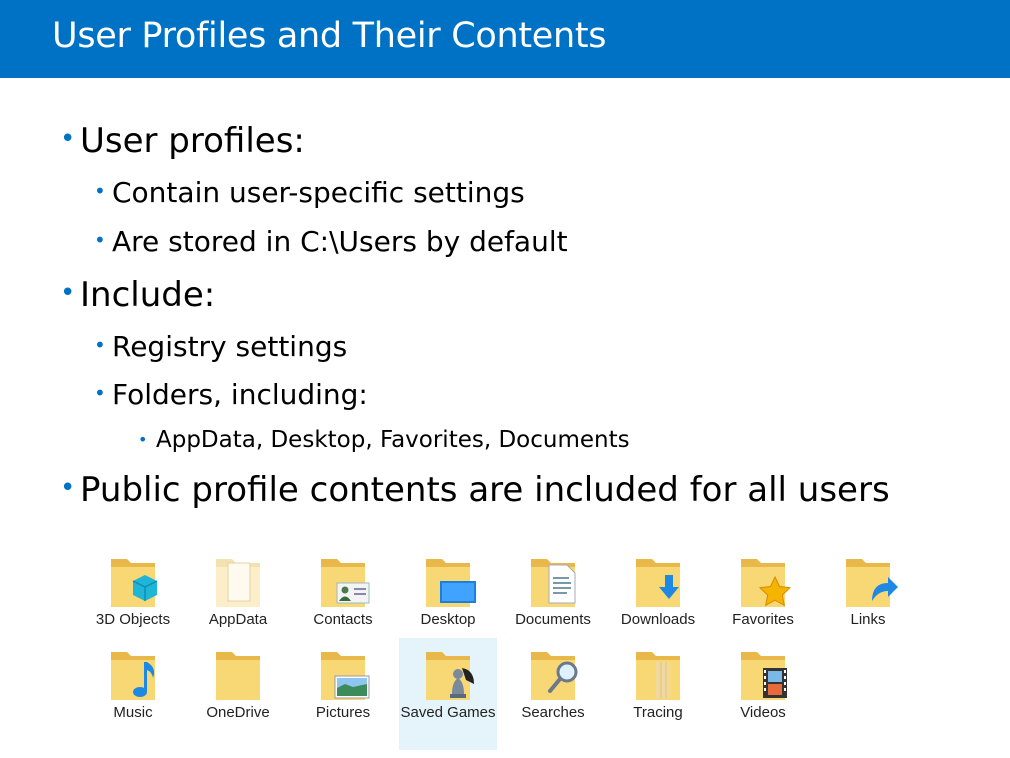  Describe the element at coordinates (340, 241) in the screenshot. I see `bullet-text: Are stored in C:\Users by default` at that location.